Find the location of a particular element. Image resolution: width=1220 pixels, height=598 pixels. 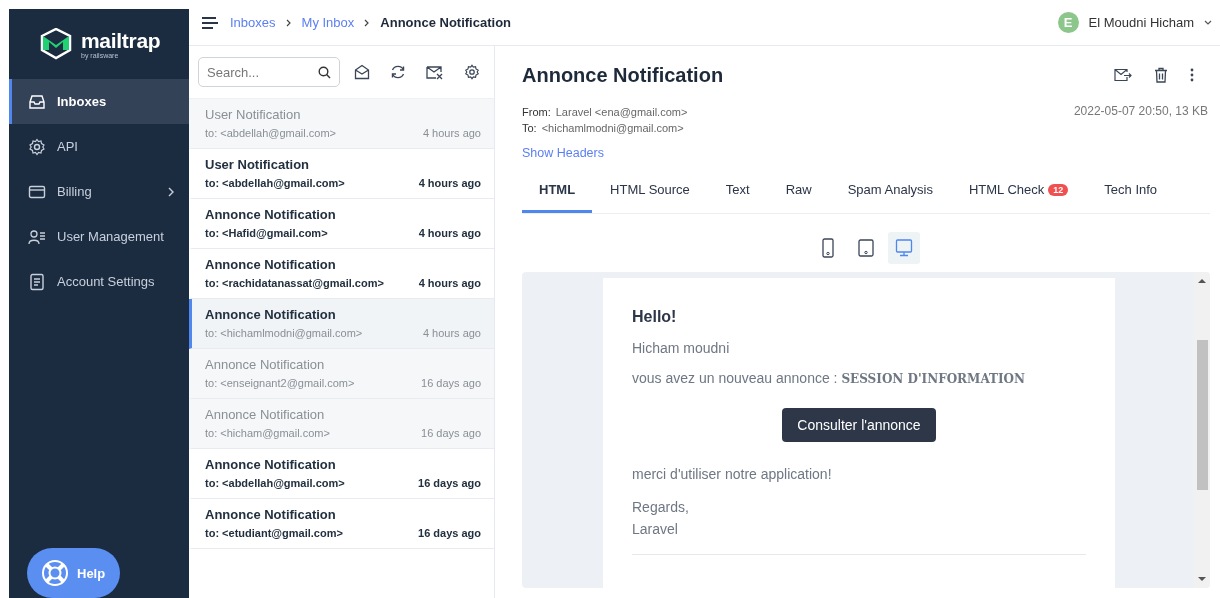

more-icon is located at coordinates (1192, 75).